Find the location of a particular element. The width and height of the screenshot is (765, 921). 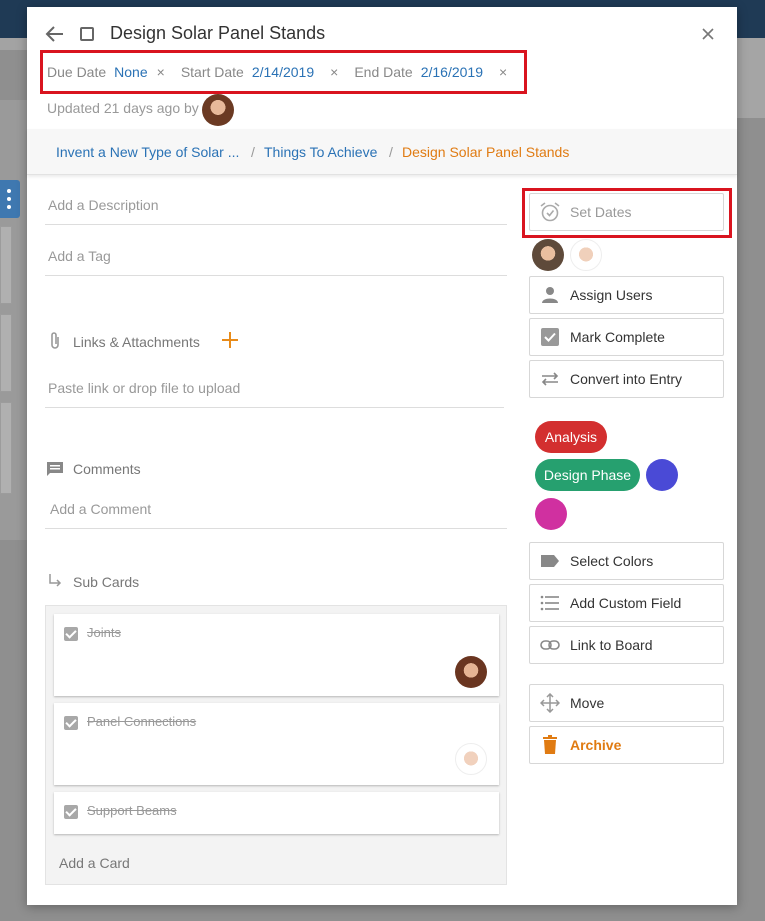

back-arrow-icon is located at coordinates (55, 34).